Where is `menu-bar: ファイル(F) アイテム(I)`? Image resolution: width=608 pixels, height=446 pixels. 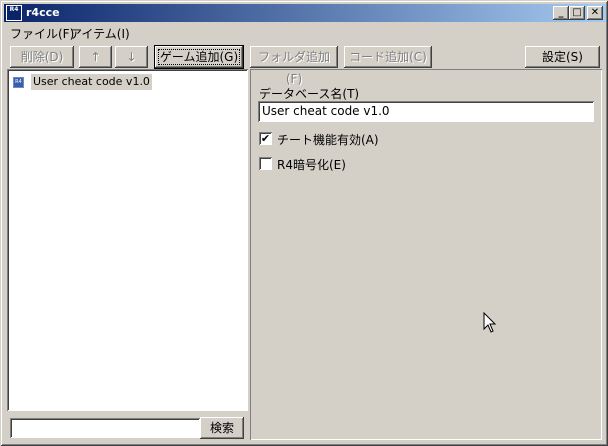
menu-bar: ファイル(F) アイテム(I) is located at coordinates (305, 32).